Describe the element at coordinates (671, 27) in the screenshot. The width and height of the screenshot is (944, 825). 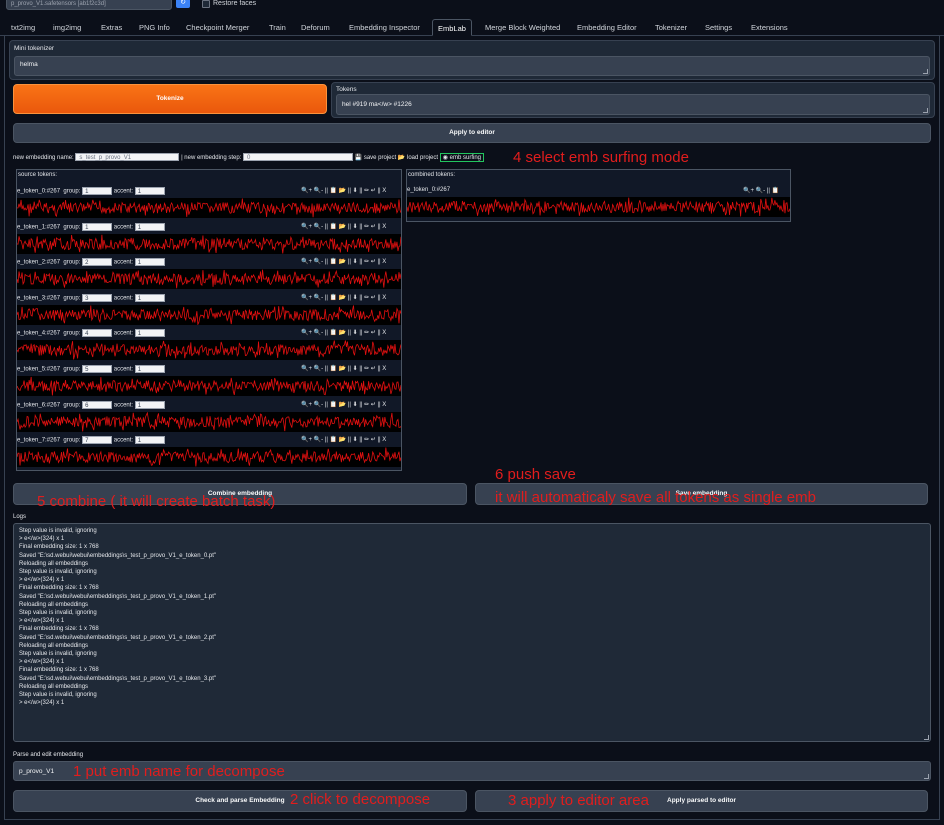
I see `tab-tokenizer: Tokenizer` at that location.